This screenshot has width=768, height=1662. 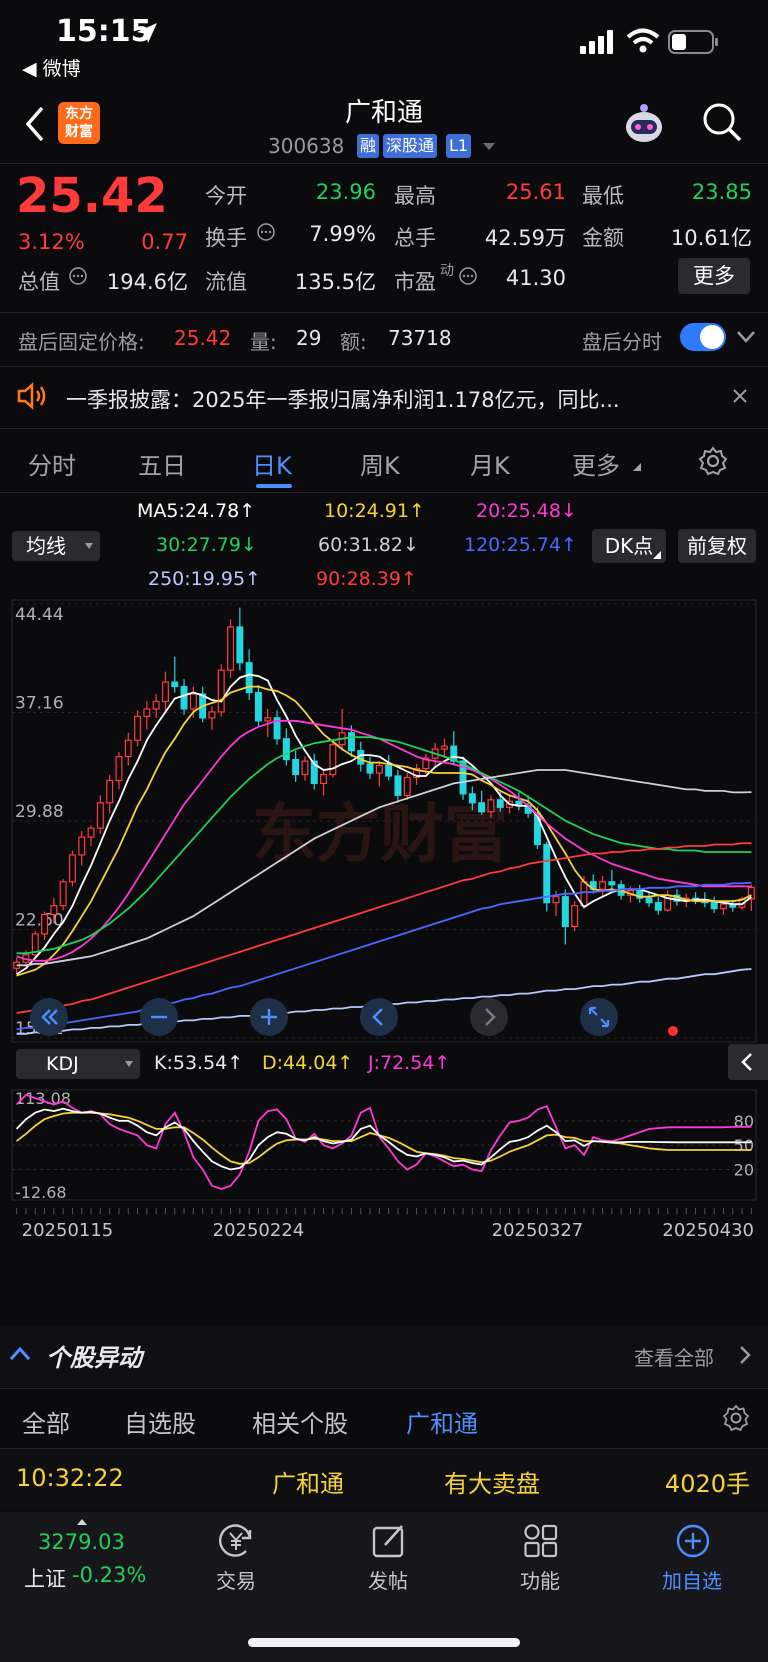 I want to click on nav-post: 发帖, so click(x=388, y=1579).